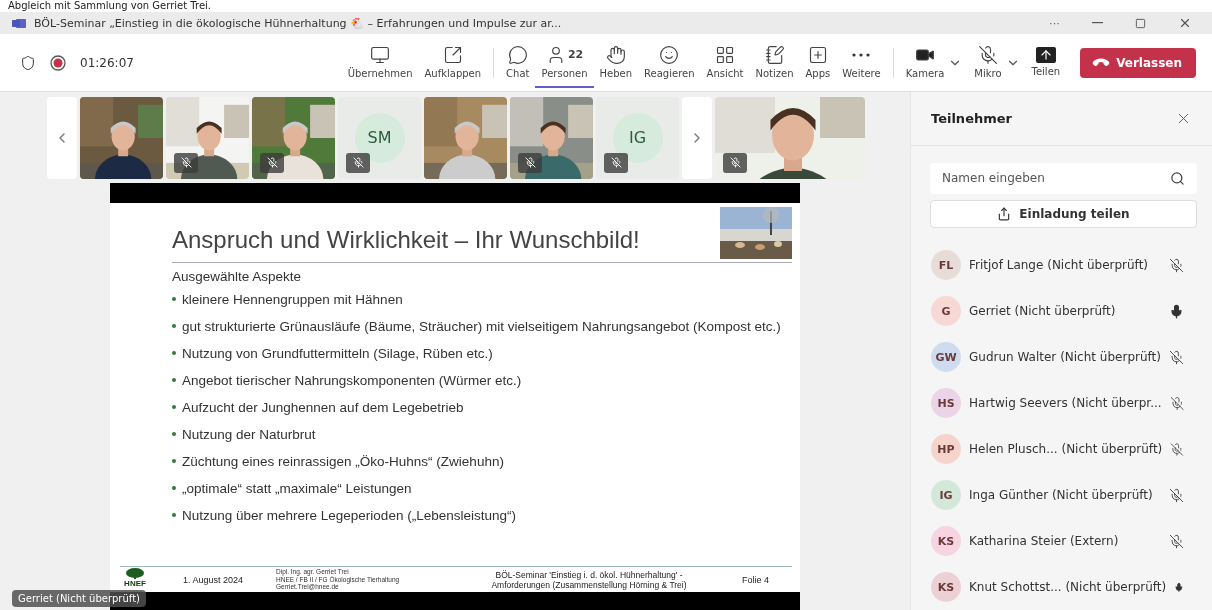 This screenshot has height=610, width=1212. What do you see at coordinates (925, 62) in the screenshot?
I see `toolbar-button: Kamera` at bounding box center [925, 62].